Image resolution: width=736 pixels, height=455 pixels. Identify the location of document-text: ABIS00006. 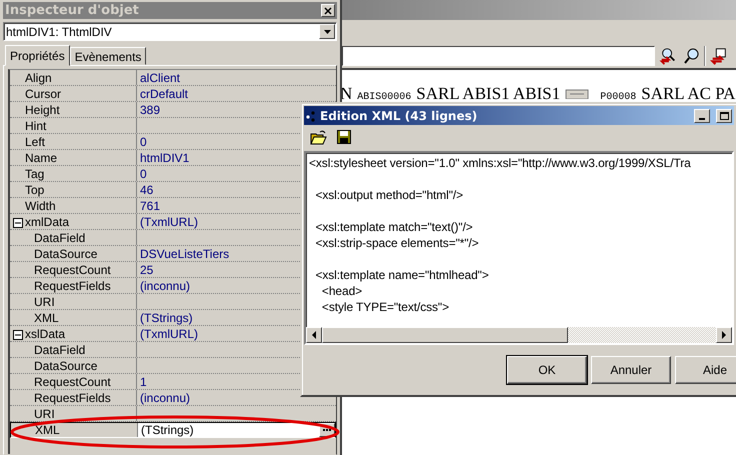
(384, 97).